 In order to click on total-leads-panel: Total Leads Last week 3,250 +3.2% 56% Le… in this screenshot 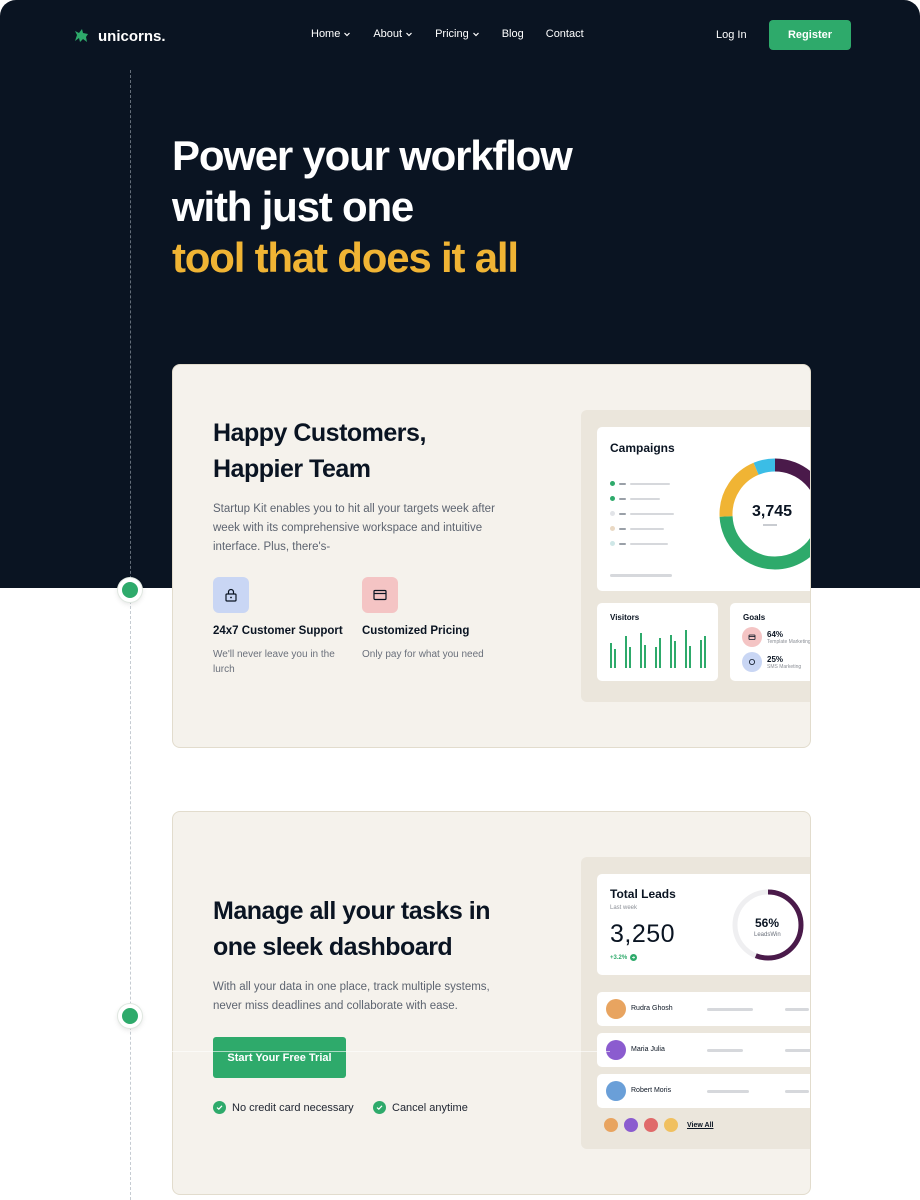, I will do `click(703, 924)`.